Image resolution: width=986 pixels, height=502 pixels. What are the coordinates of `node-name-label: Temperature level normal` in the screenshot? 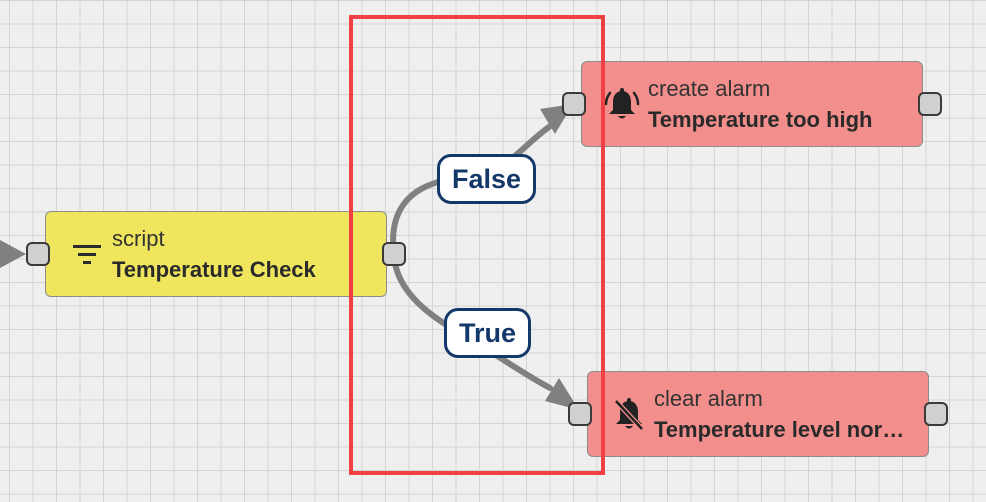 It's located at (780, 429).